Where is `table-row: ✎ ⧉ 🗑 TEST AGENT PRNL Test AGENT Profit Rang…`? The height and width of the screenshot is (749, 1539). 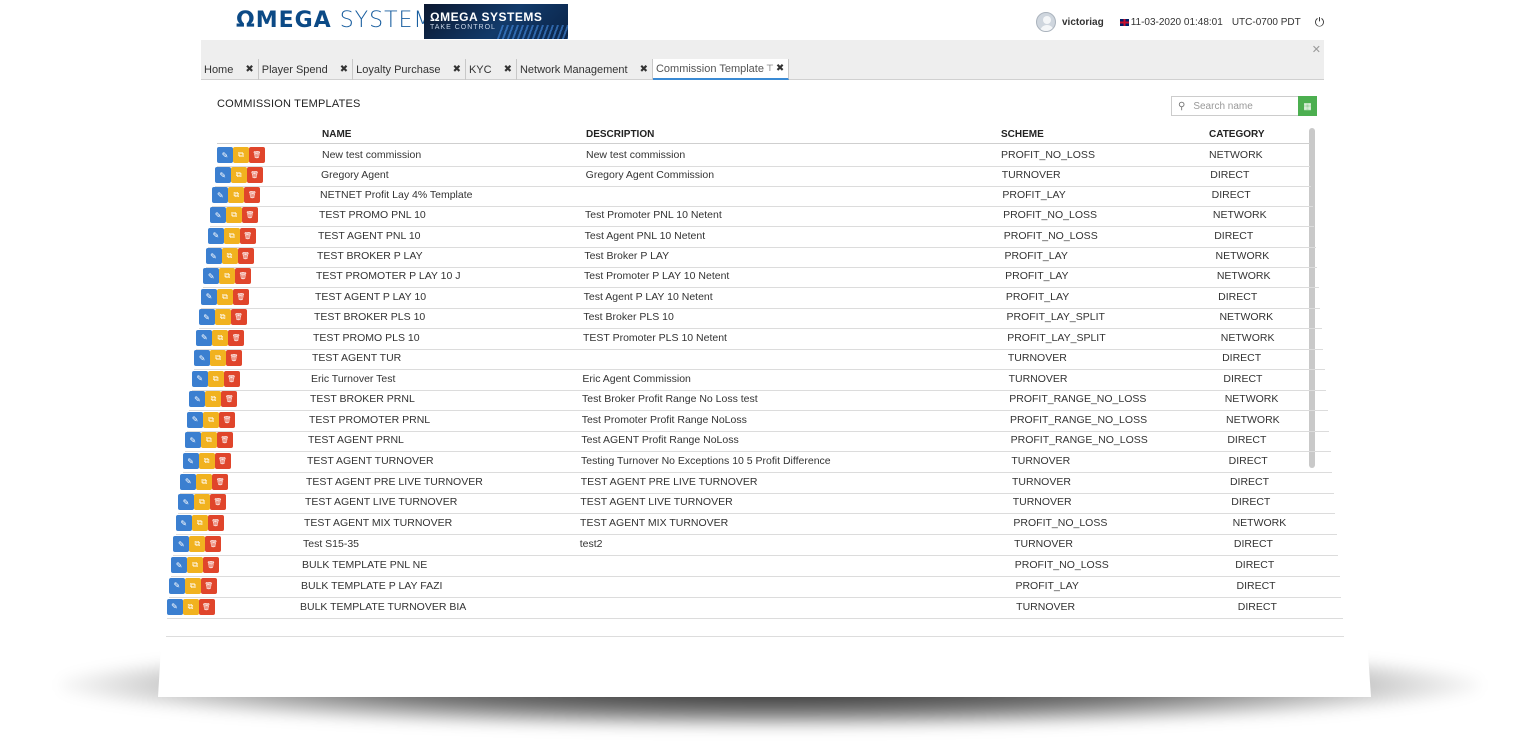 table-row: ✎ ⧉ 🗑 TEST AGENT PRNL Test AGENT Profit Rang… is located at coordinates (757, 442).